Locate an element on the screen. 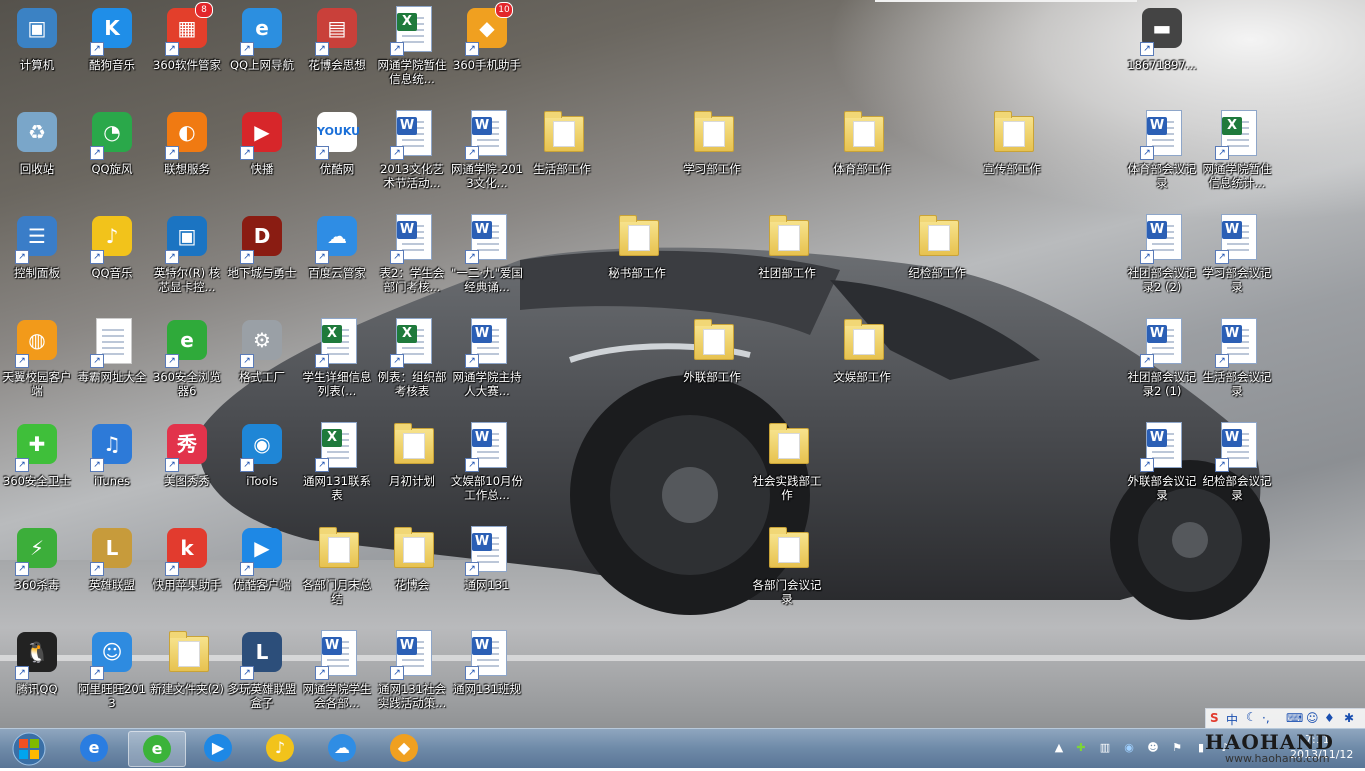  desktop-icon: ⚡ ↗ 360杀毒 is located at coordinates (37, 559).